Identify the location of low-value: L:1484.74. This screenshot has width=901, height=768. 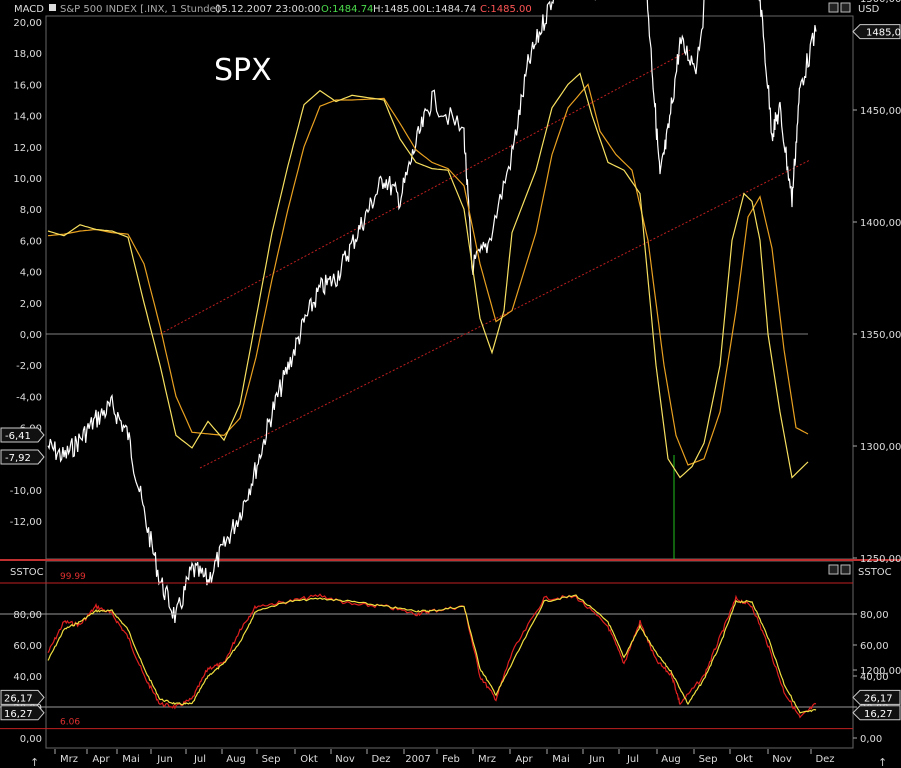
(451, 9).